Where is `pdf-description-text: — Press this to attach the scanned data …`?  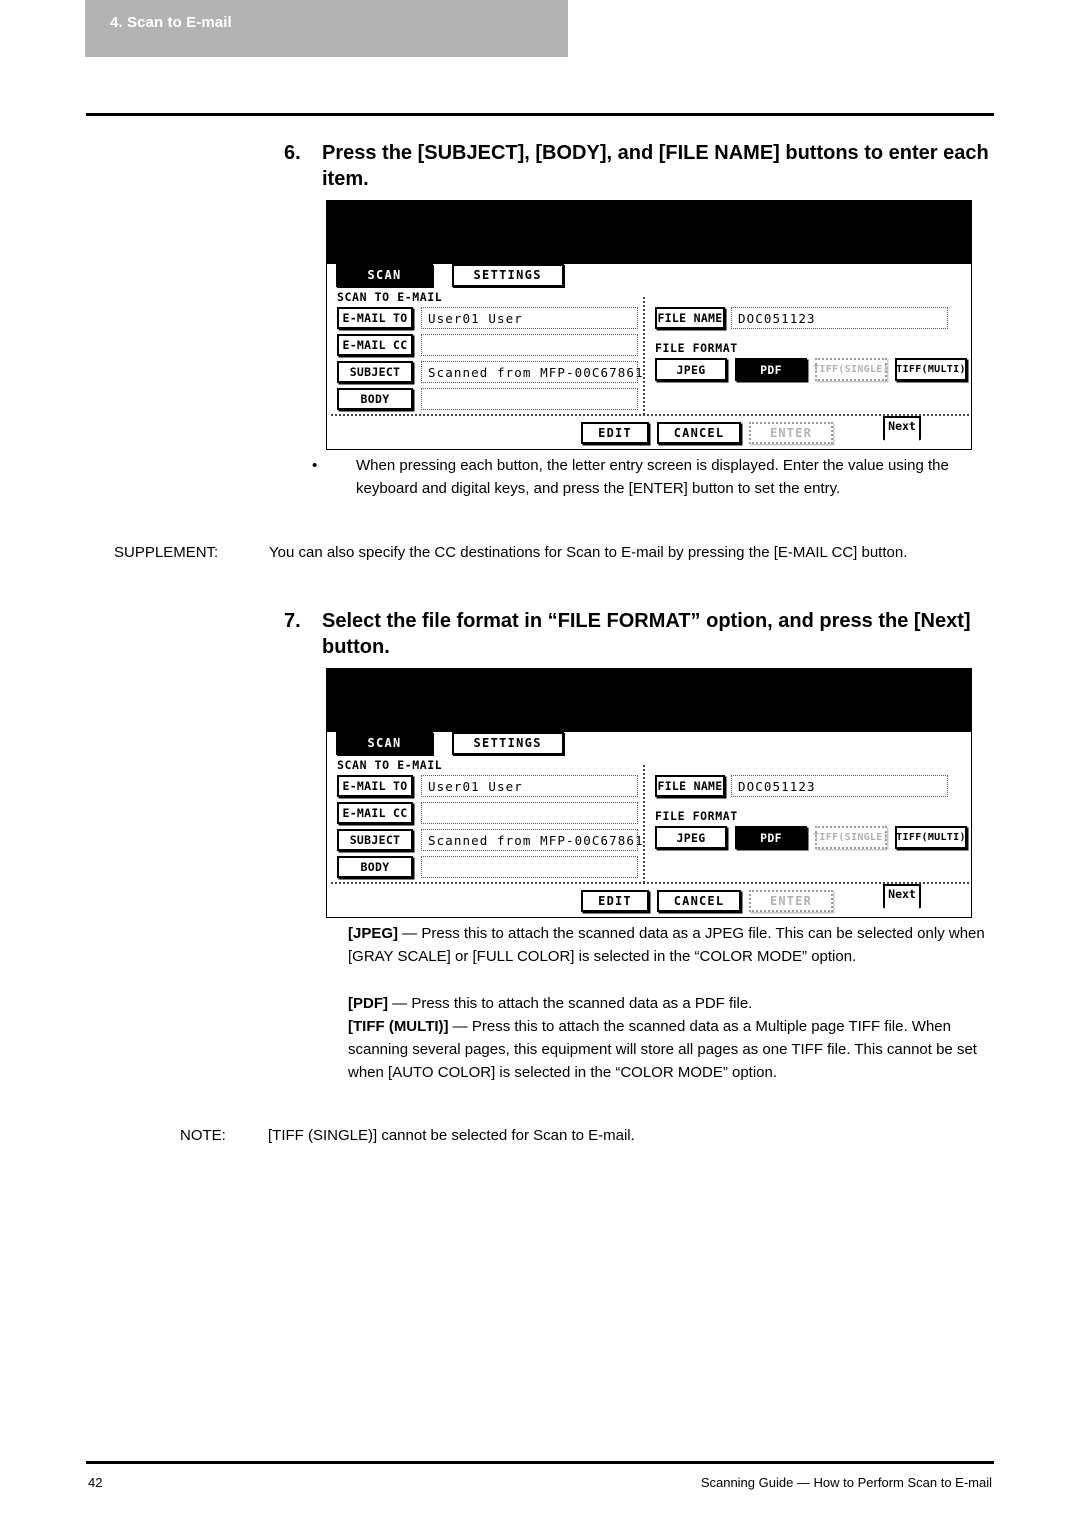
pdf-description-text: — Press this to attach the scanned data … is located at coordinates (570, 1003).